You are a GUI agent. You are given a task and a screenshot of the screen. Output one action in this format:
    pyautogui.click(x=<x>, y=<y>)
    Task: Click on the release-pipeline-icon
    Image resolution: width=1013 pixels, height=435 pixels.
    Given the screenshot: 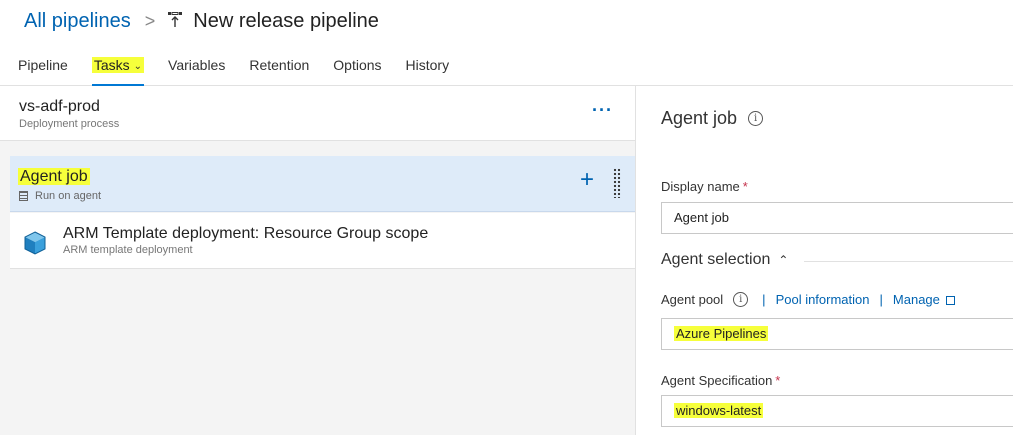 What is the action you would take?
    pyautogui.click(x=175, y=20)
    